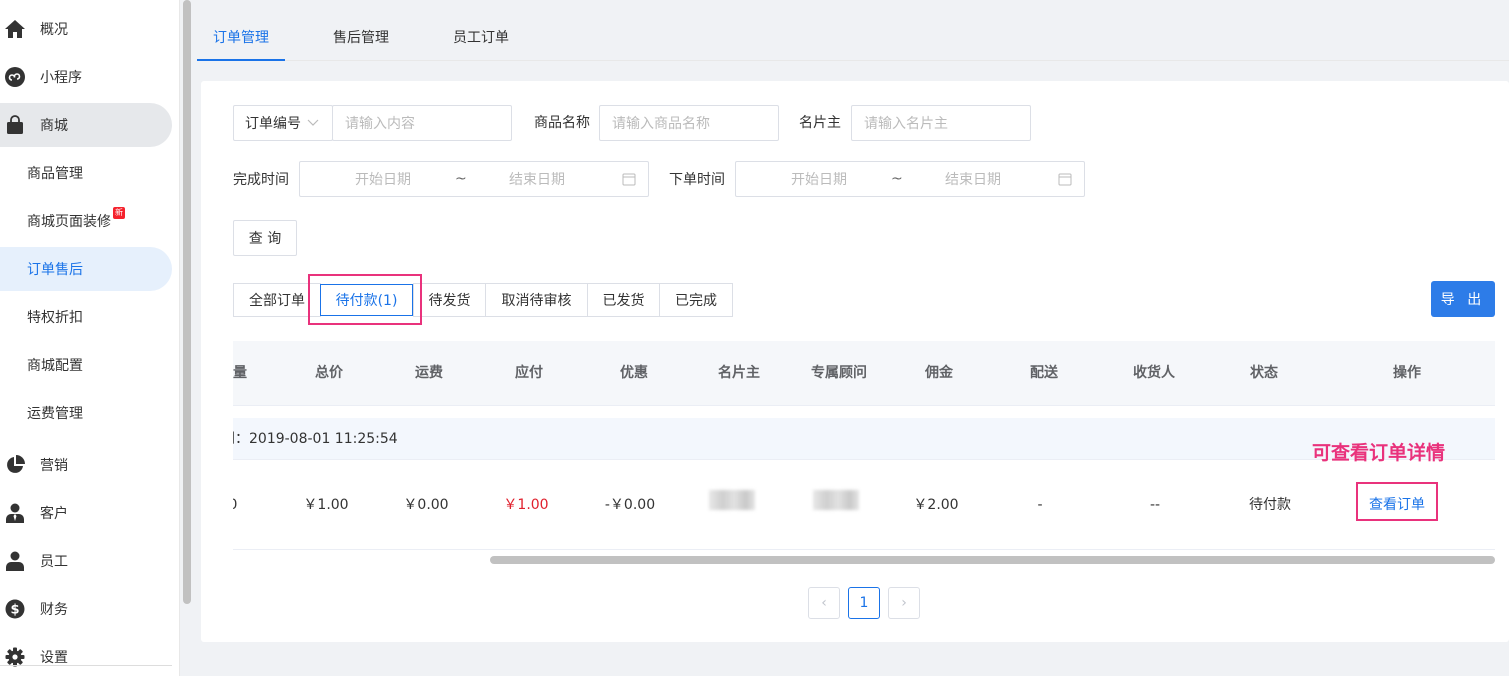 This screenshot has height=676, width=1509. What do you see at coordinates (329, 373) in the screenshot?
I see `header-total: 总价` at bounding box center [329, 373].